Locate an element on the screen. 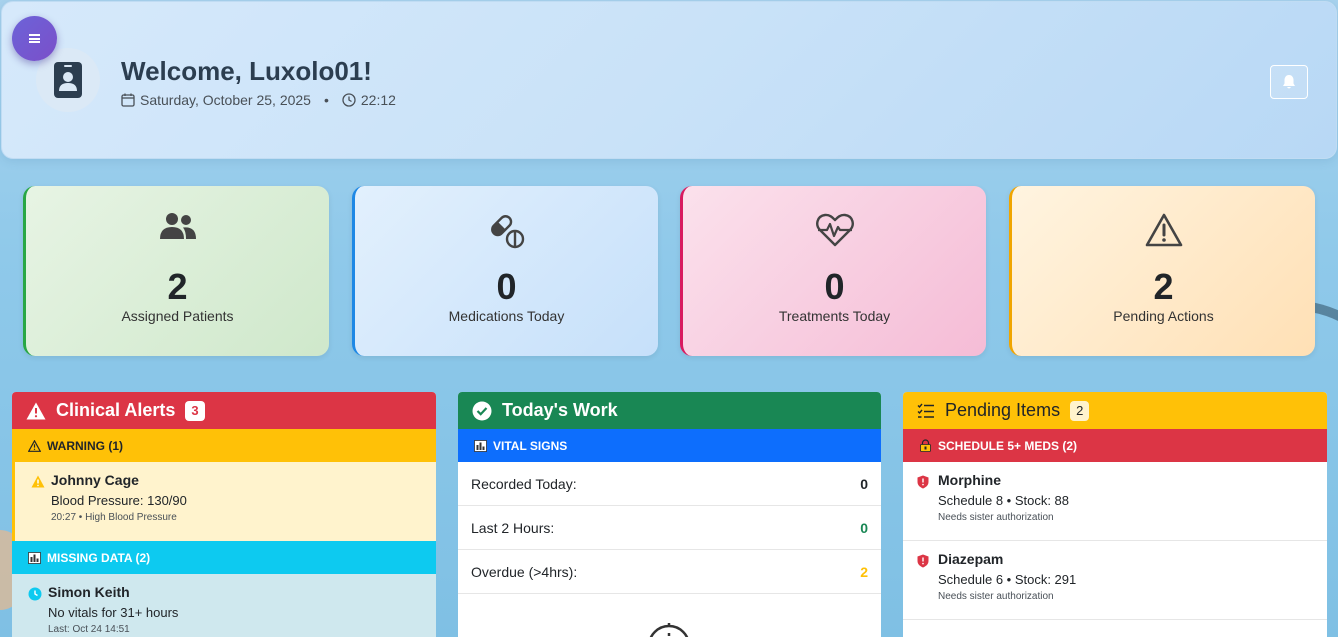  notifications-button is located at coordinates (1289, 82).